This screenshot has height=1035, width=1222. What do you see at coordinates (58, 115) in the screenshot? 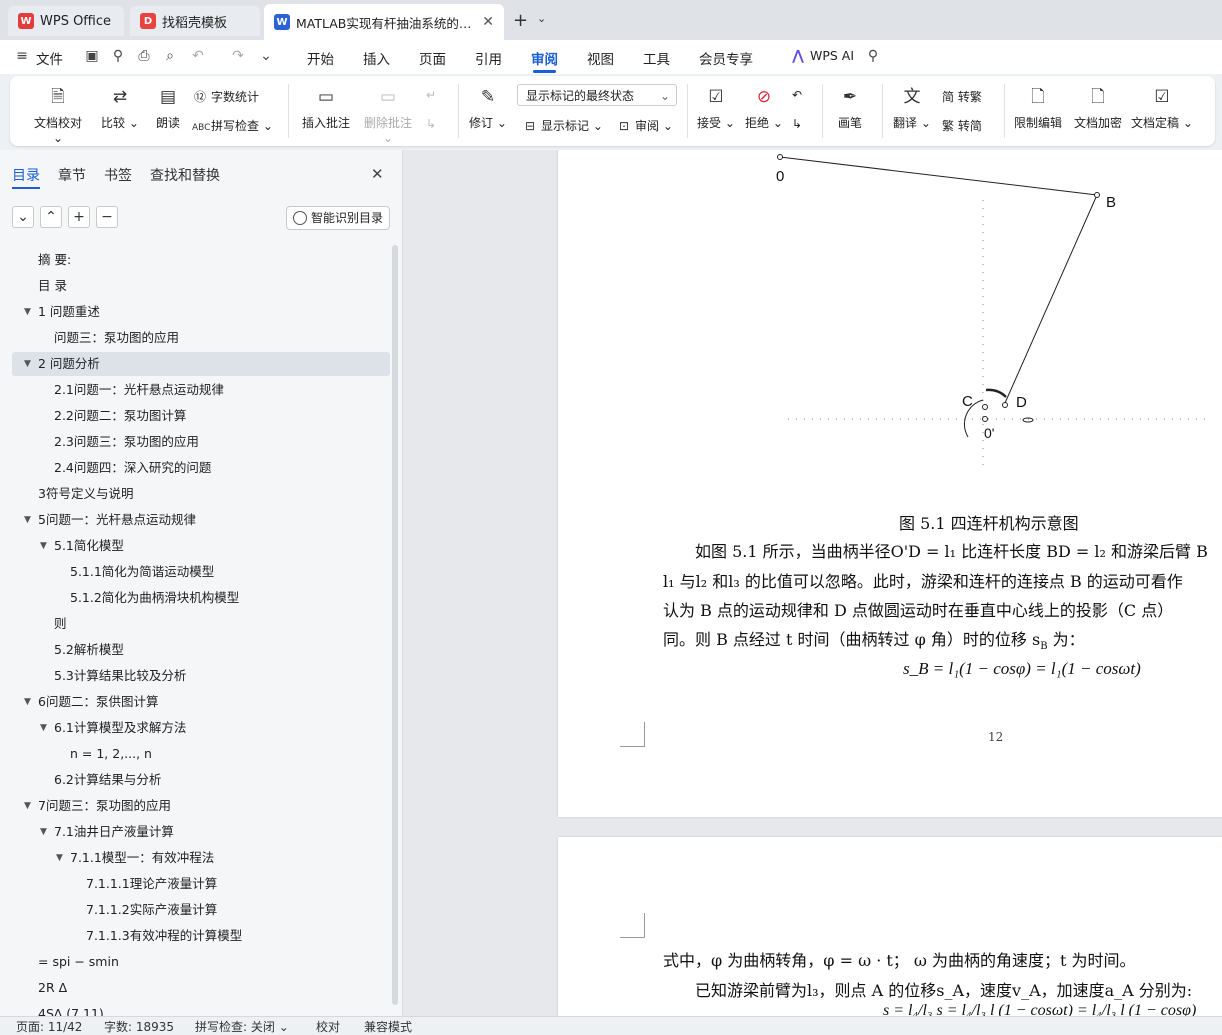
I see `proofread-button: 🗎 文档校对 ⌄` at bounding box center [58, 115].